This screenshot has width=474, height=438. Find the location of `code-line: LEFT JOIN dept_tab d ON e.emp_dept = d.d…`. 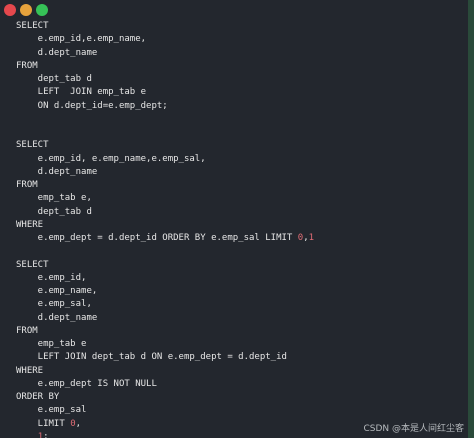

code-line: LEFT JOIN dept_tab d ON e.emp_dept = d.d… is located at coordinates (151, 357).